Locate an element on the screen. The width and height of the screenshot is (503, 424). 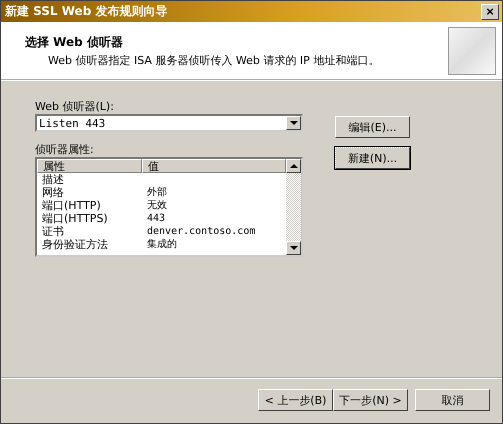
table-cell-text: denver.contoso.com is located at coordinates (201, 231).